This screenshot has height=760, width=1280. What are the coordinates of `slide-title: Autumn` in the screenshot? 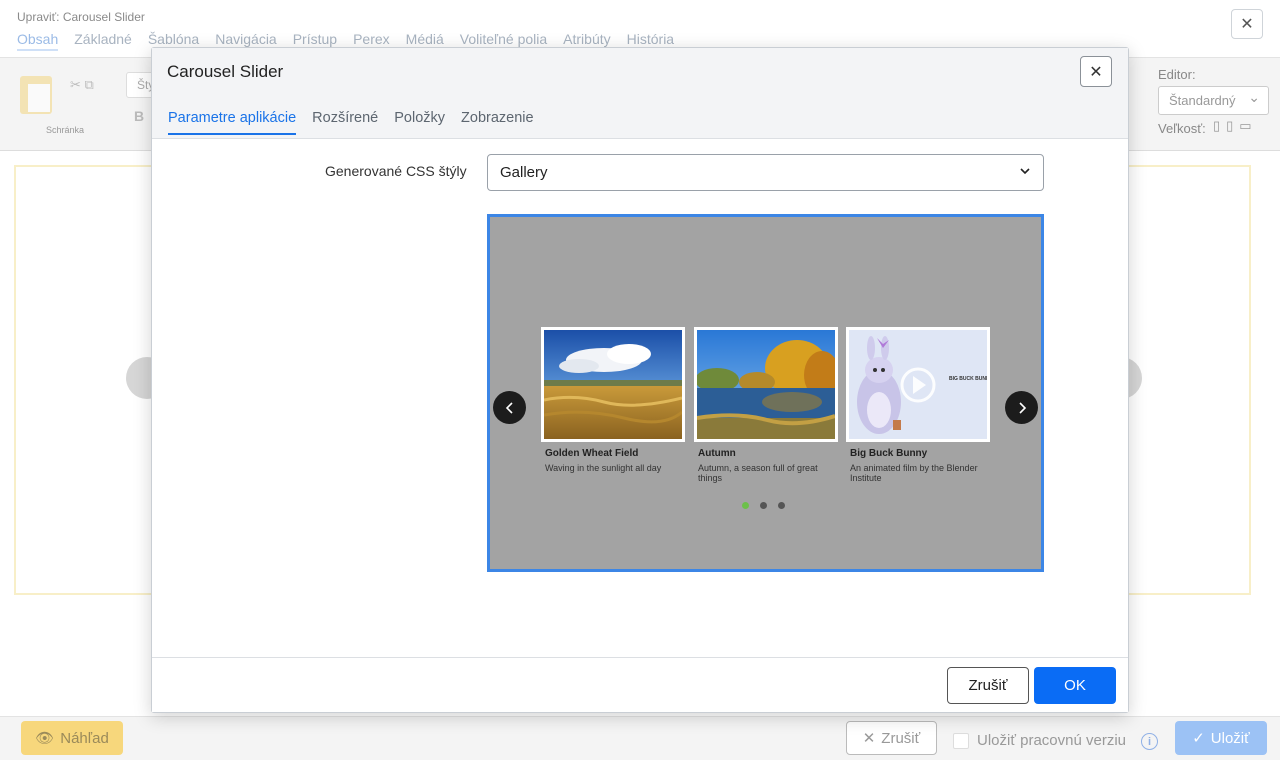 It's located at (717, 453).